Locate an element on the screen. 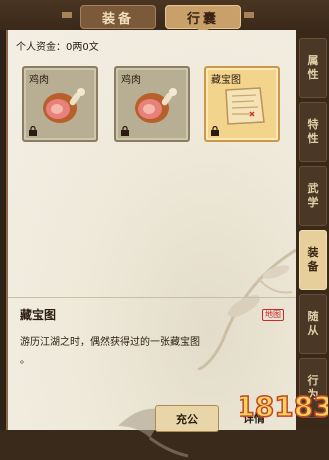 This screenshot has width=329, height=460. site-watermark-logo: 18183 is located at coordinates (284, 406).